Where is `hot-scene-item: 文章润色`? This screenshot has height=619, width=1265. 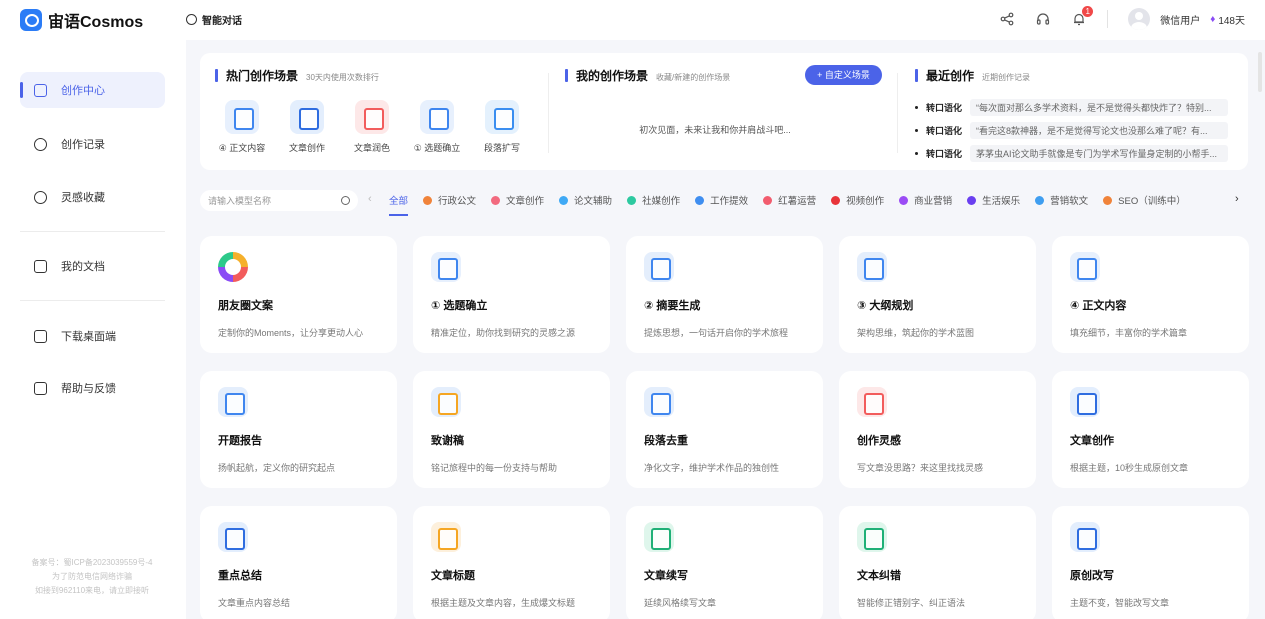 hot-scene-item: 文章润色 is located at coordinates (372, 127).